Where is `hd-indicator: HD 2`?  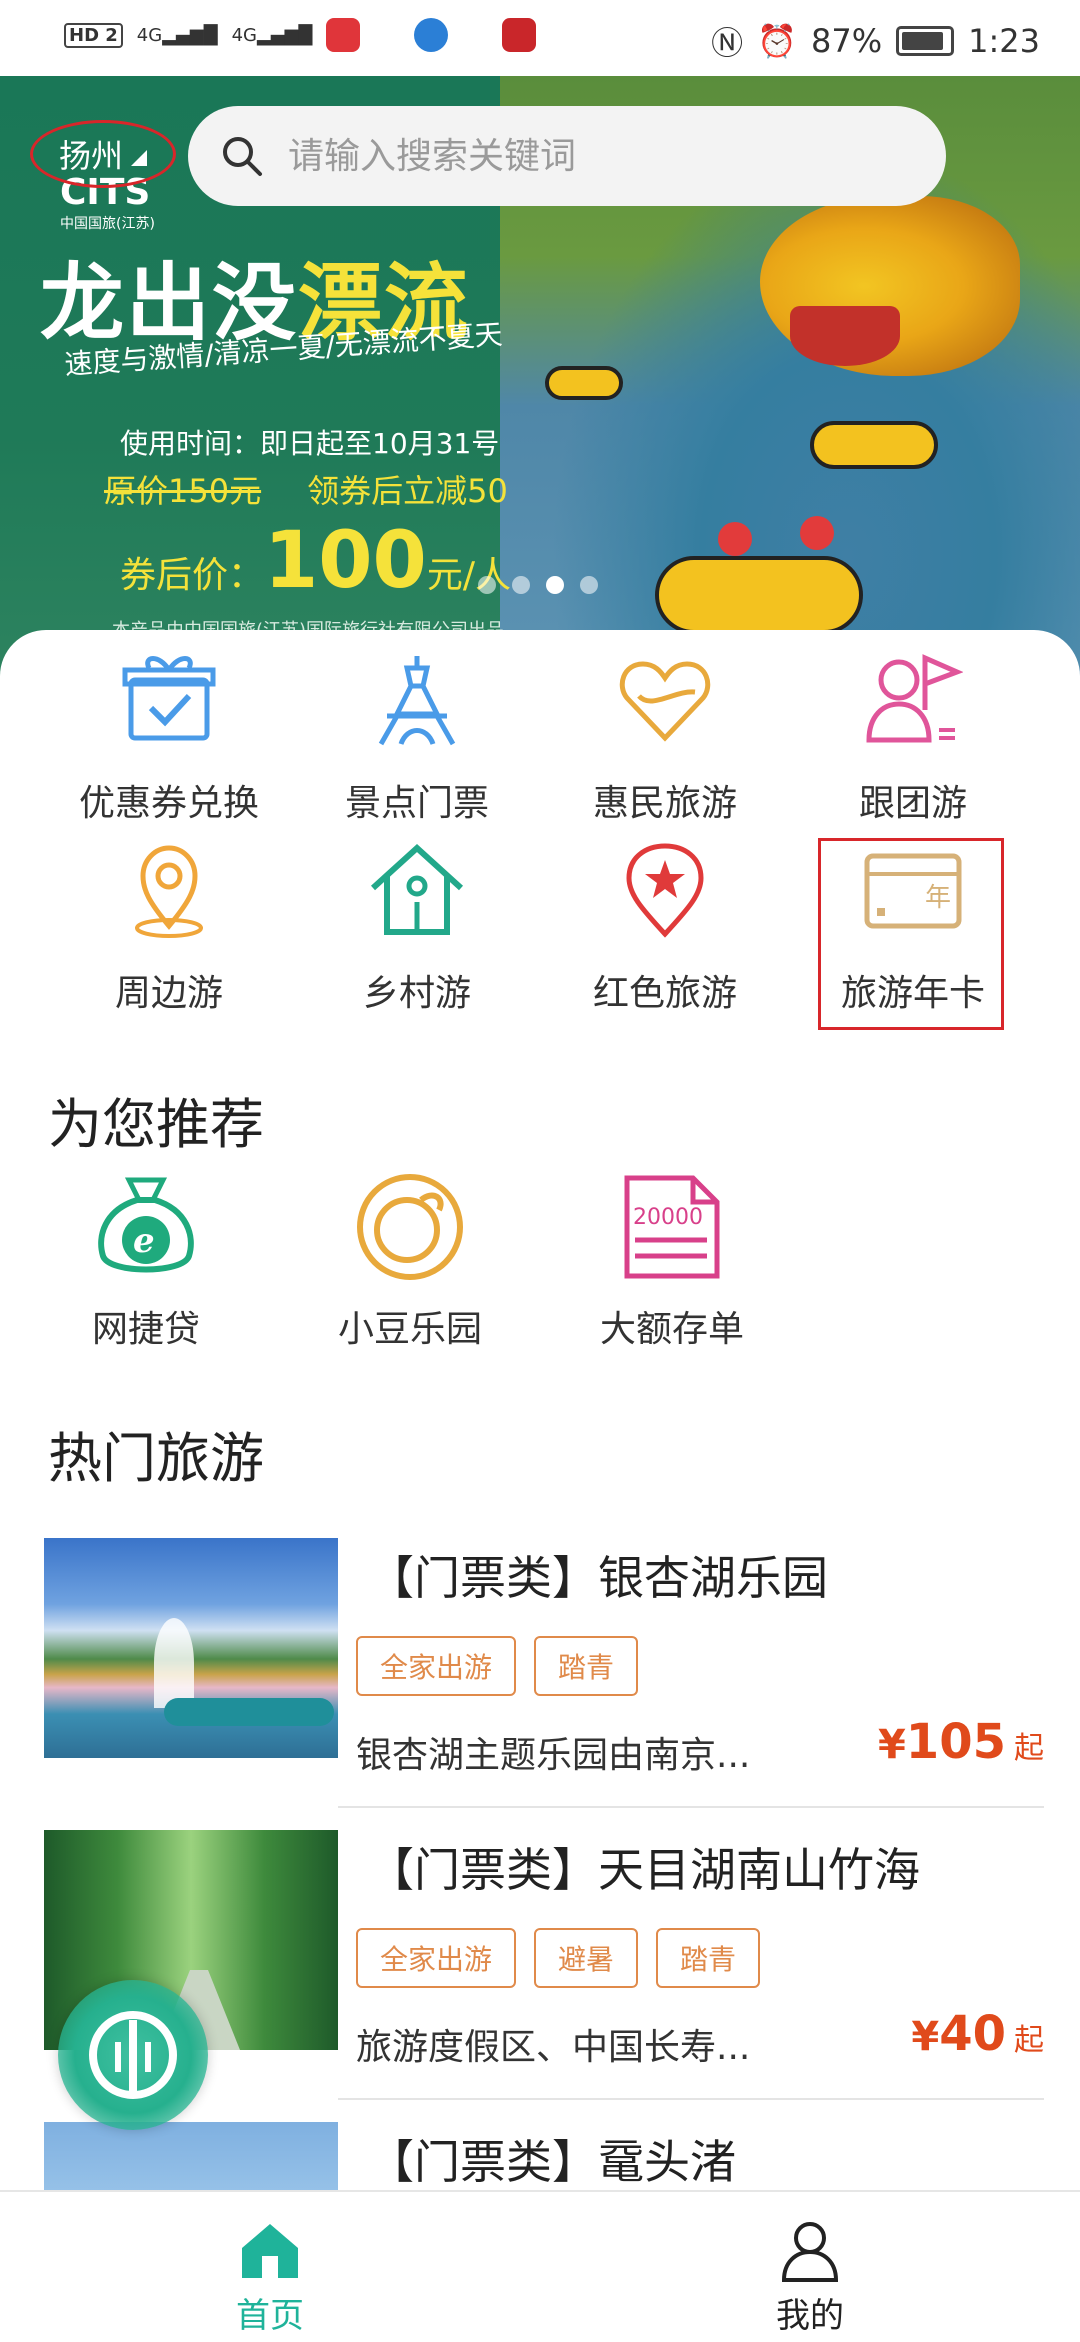 hd-indicator: HD 2 is located at coordinates (93, 35).